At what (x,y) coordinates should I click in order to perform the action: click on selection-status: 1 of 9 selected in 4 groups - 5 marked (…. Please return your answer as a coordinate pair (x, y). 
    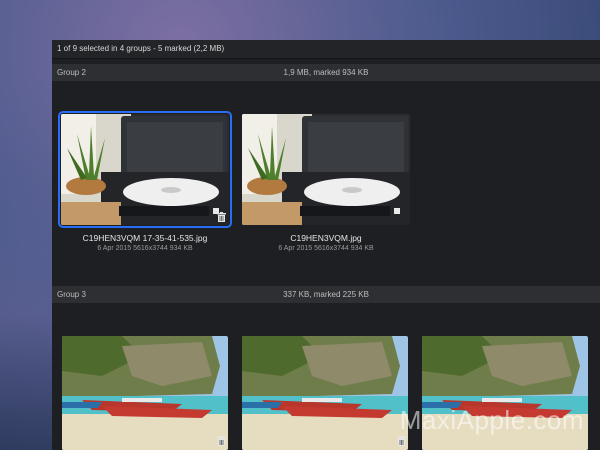
    Looking at the image, I should click on (326, 49).